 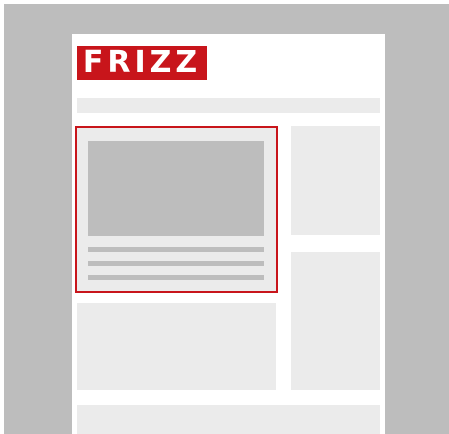 What do you see at coordinates (335, 180) in the screenshot?
I see `sidebar-top-placeholder` at bounding box center [335, 180].